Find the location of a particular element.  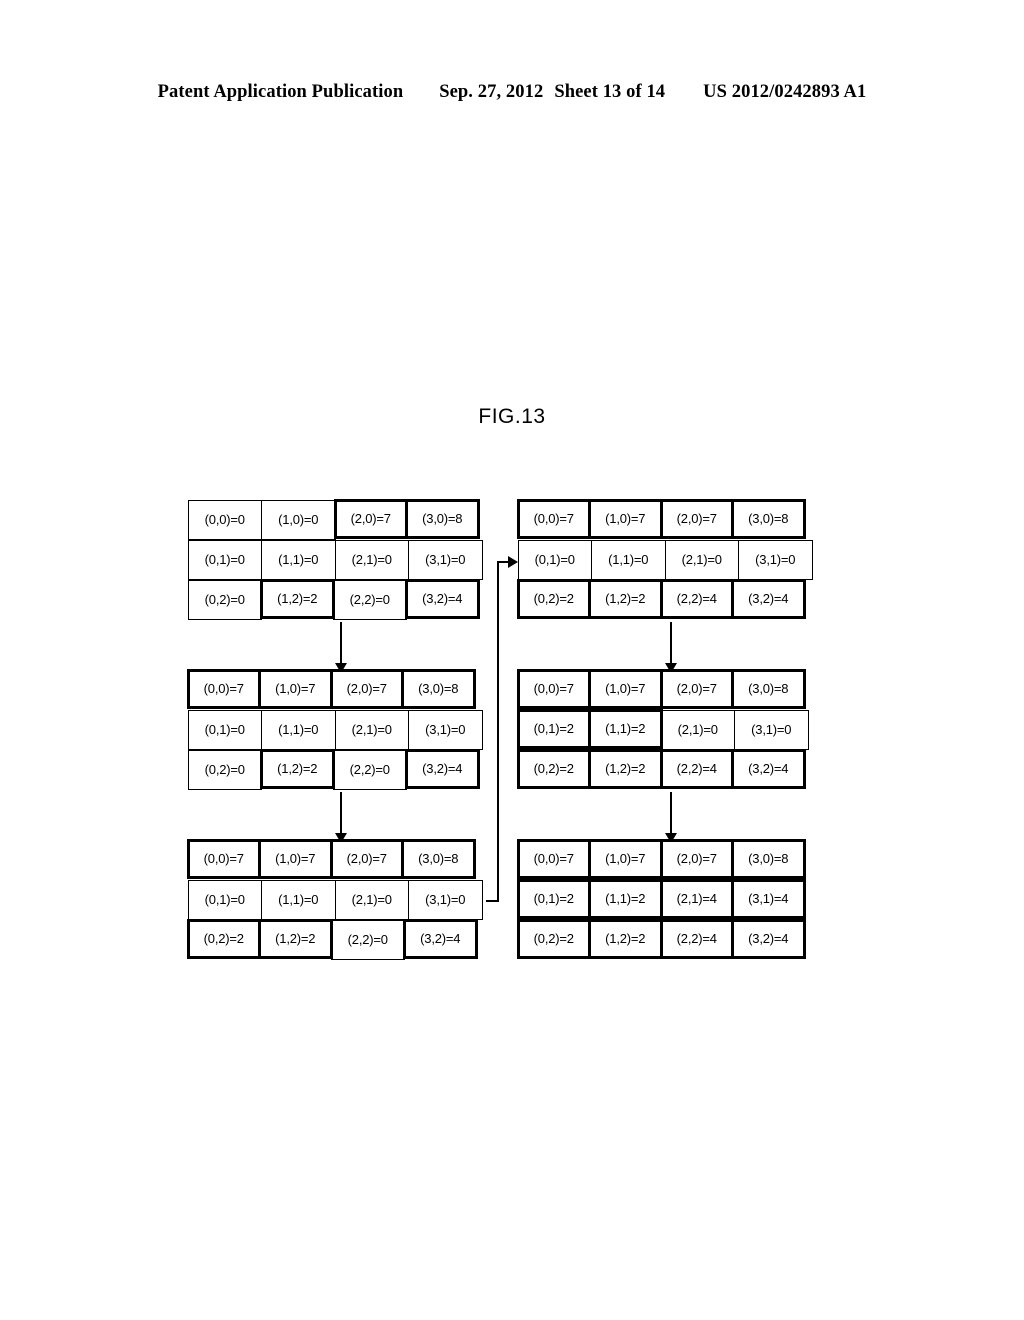

grid-row: (0,0)=0 (1,0)=0 (2,0)=7 (3,0)=8 is located at coordinates (336, 519).